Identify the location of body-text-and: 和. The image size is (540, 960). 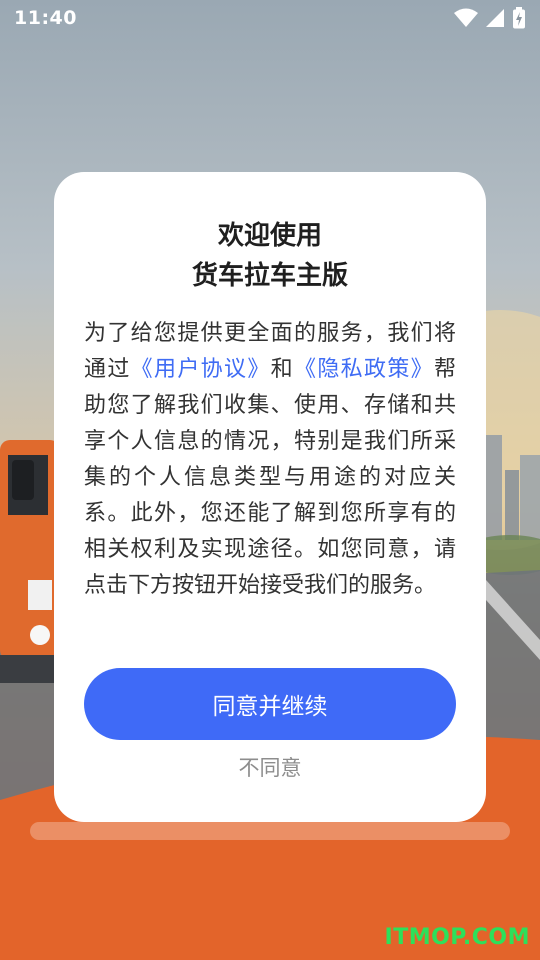
(282, 369).